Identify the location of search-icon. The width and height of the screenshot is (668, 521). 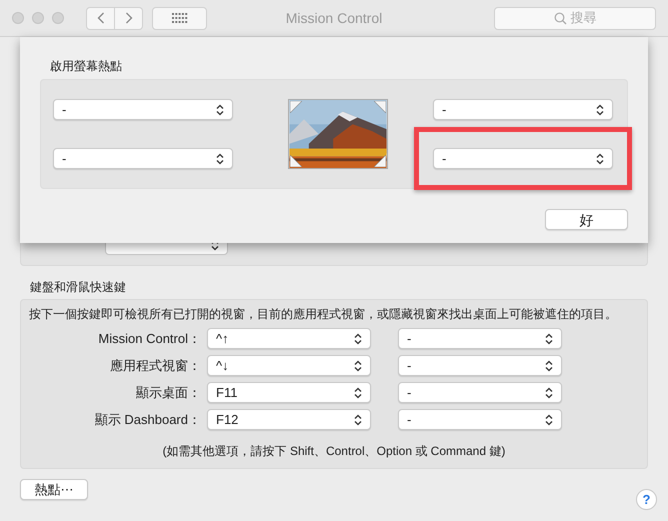
(560, 18).